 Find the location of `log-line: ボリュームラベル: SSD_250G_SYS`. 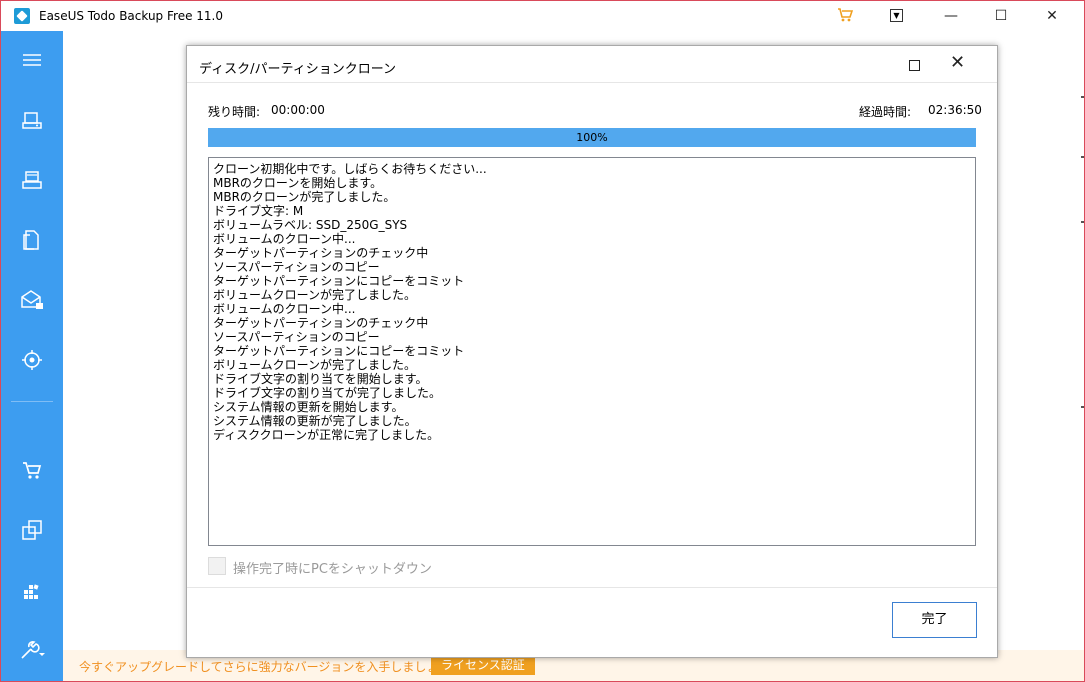

log-line: ボリュームラベル: SSD_250G_SYS is located at coordinates (310, 225).